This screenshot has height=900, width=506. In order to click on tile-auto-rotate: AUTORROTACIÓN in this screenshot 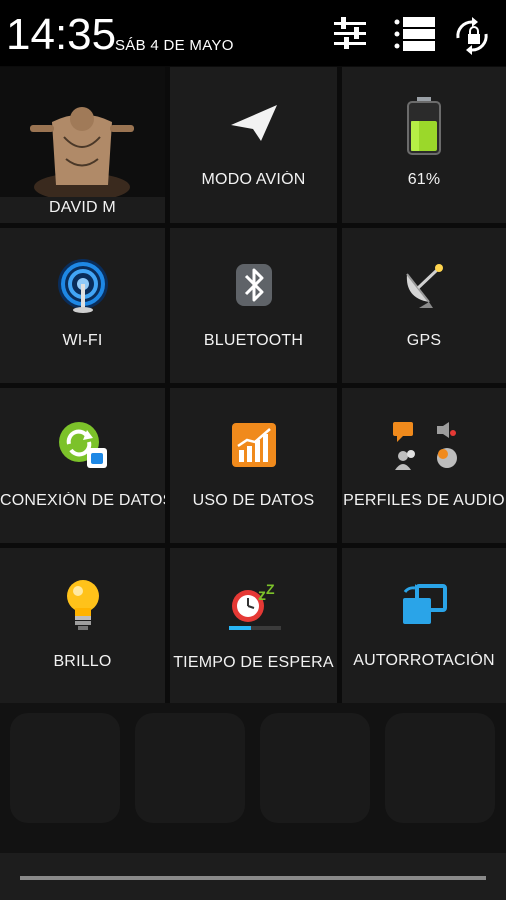, I will do `click(424, 625)`.